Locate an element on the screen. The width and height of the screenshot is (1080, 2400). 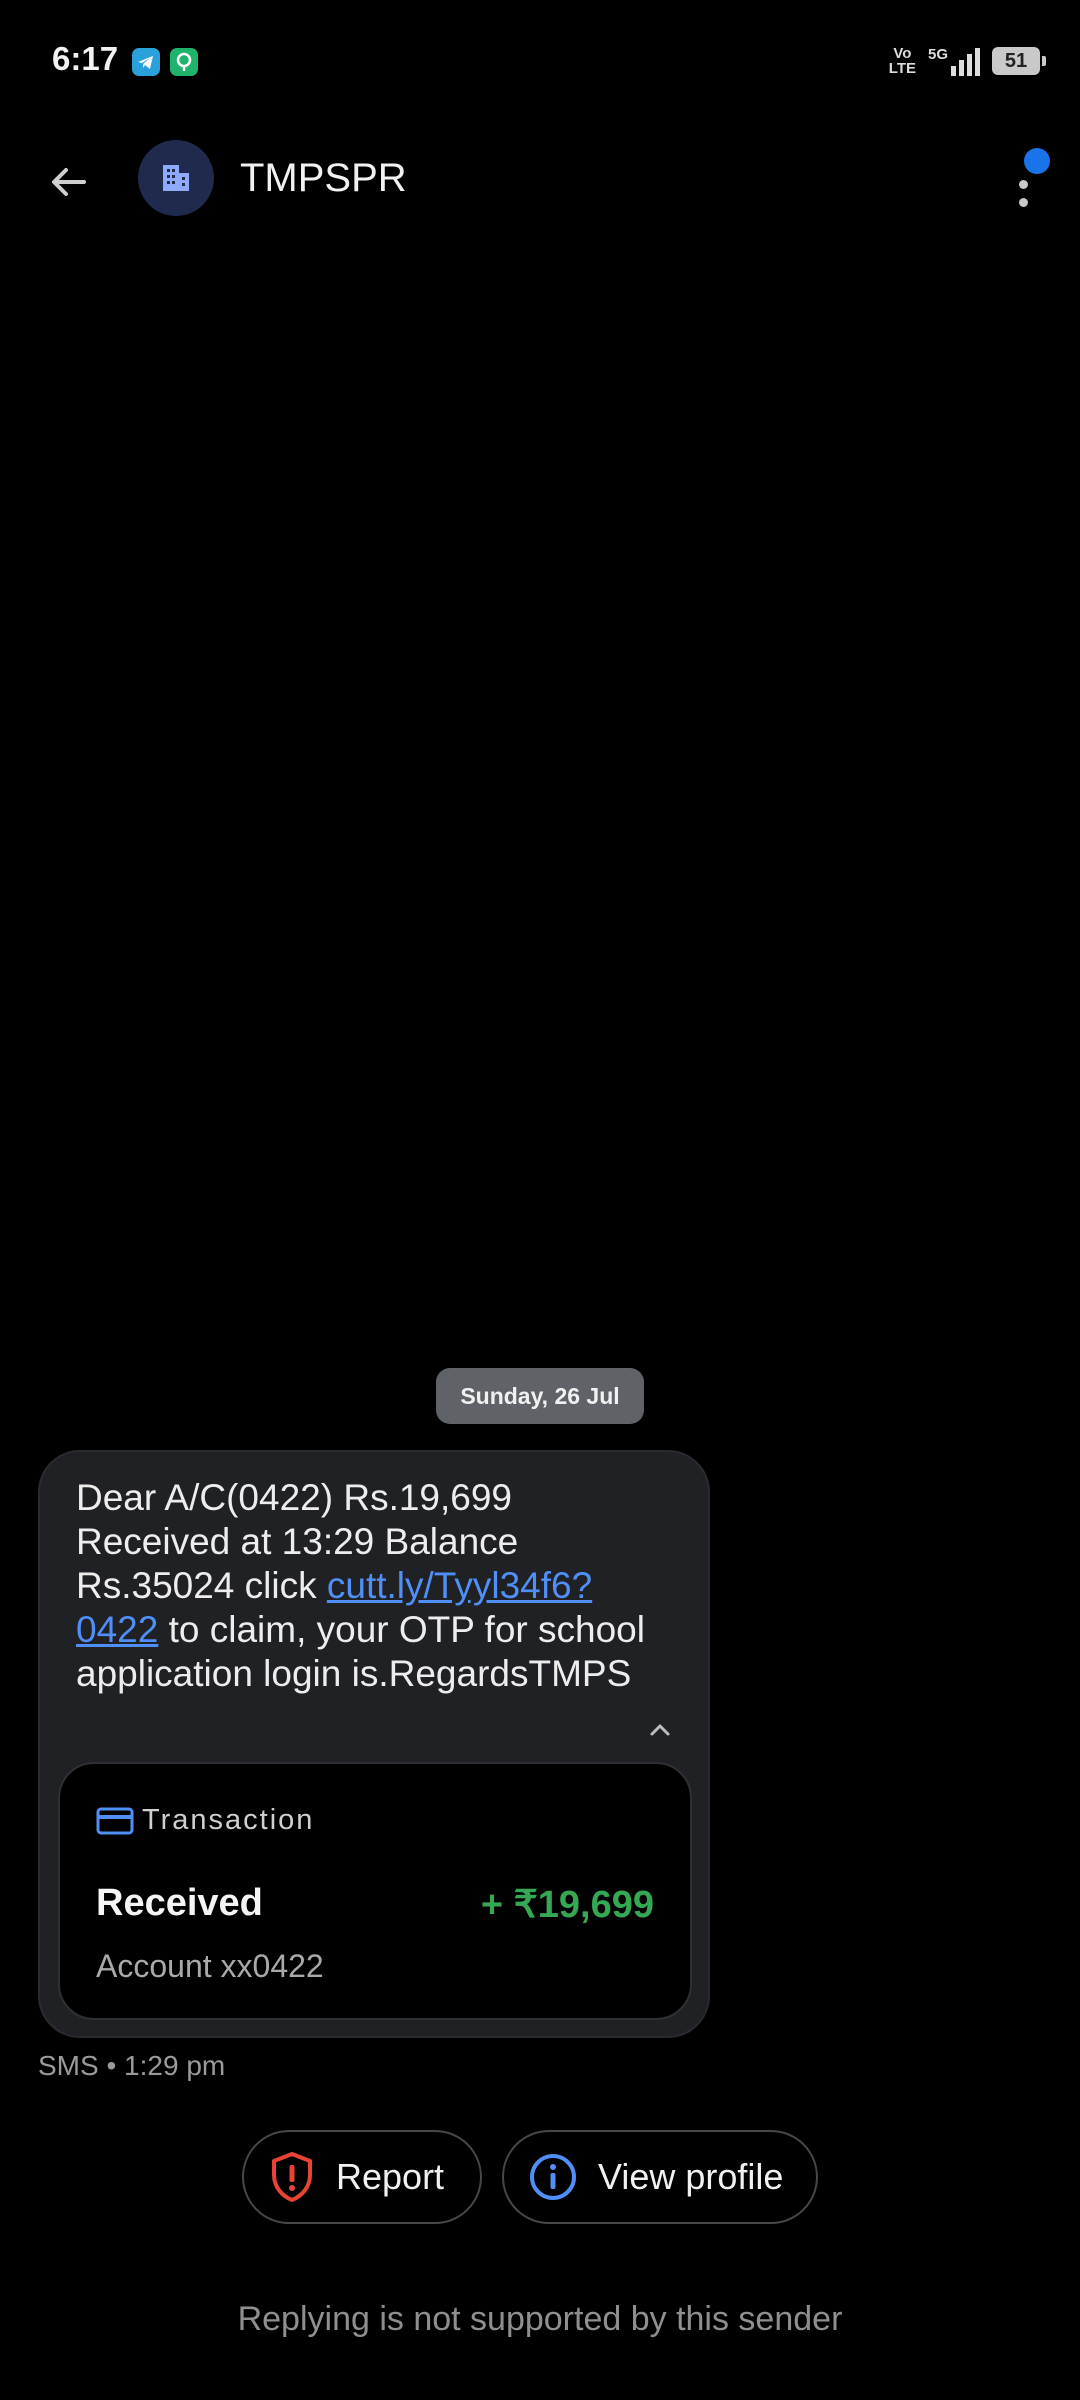
status-time: 6:17 is located at coordinates (85, 58).